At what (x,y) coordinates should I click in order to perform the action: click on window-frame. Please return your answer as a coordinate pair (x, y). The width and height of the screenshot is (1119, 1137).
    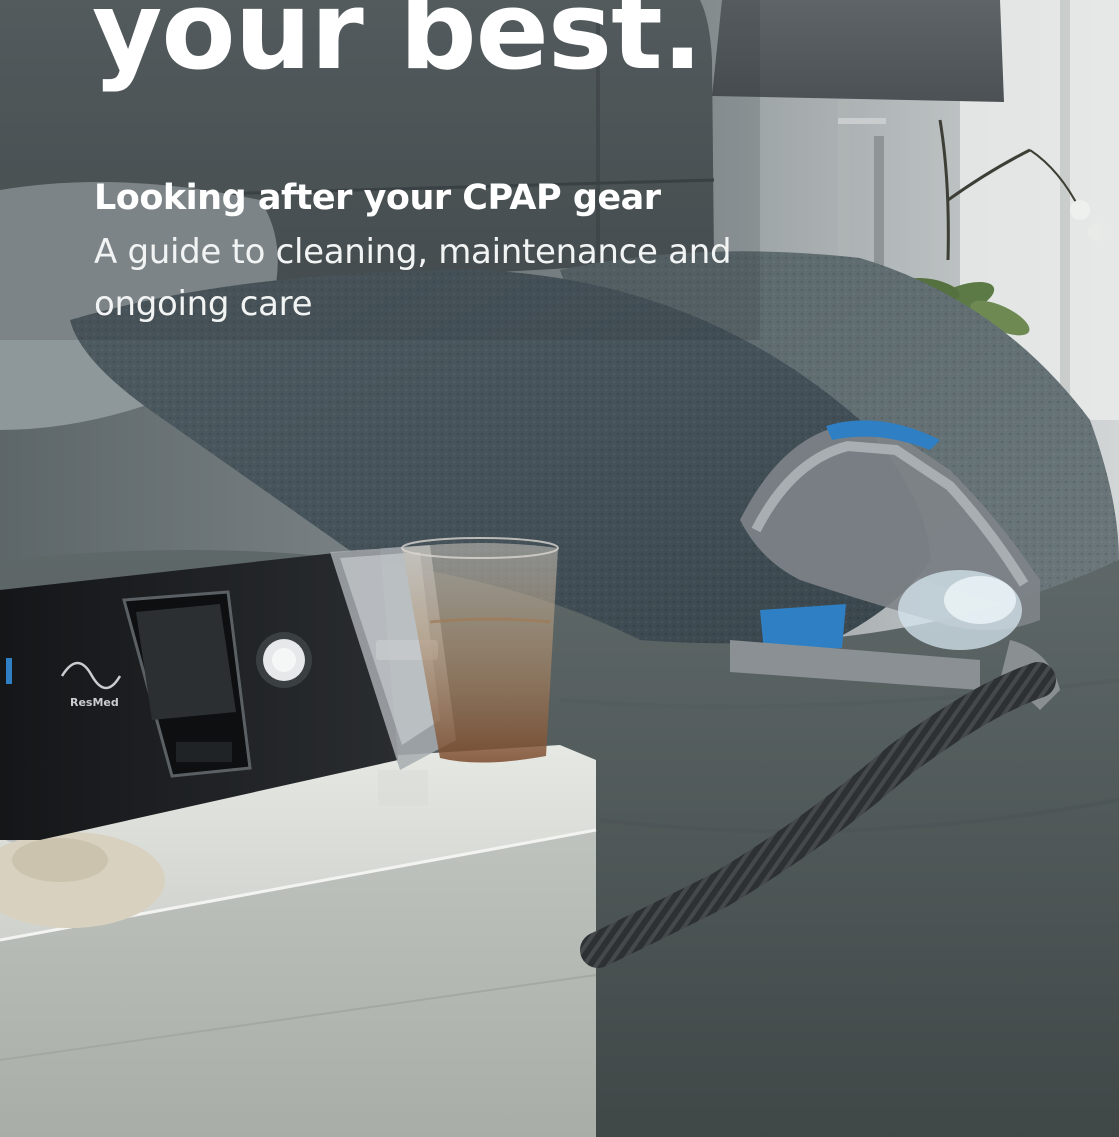
    Looking at the image, I should click on (1065, 210).